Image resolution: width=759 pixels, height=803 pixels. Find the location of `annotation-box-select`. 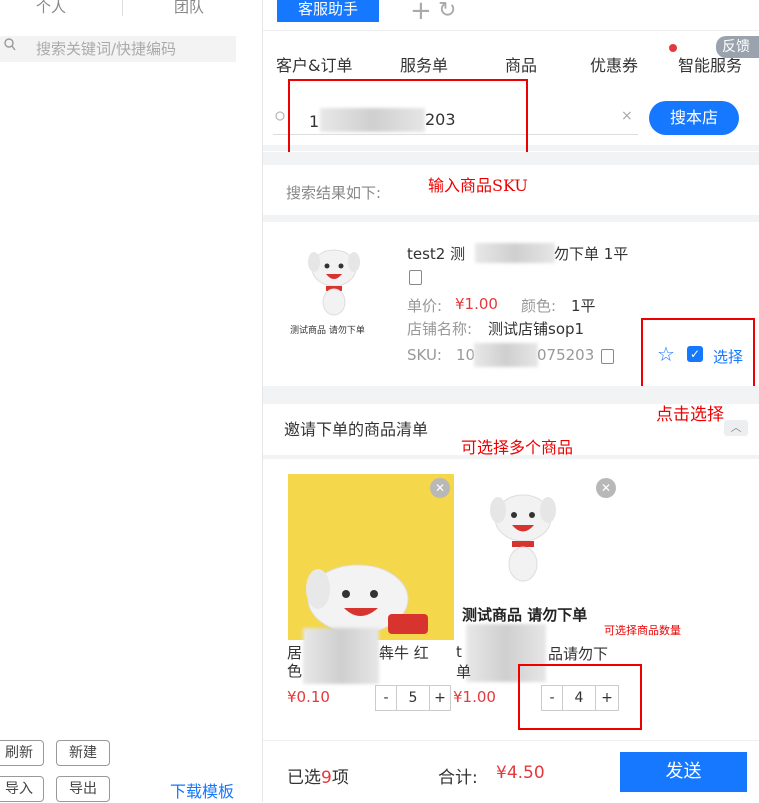

annotation-box-select is located at coordinates (698, 356).